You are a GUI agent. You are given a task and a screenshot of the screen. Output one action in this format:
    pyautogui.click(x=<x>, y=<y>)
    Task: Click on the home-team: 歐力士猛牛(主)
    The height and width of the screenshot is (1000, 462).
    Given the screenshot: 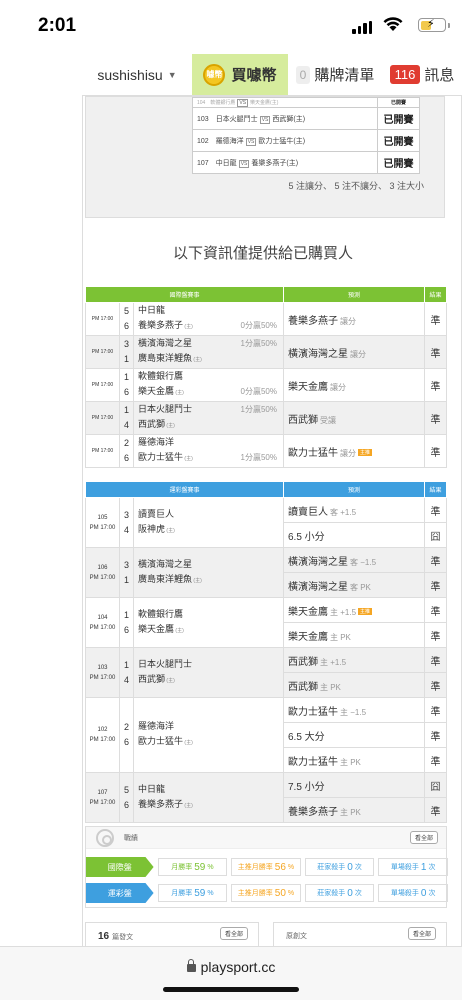 What is the action you would take?
    pyautogui.click(x=282, y=141)
    